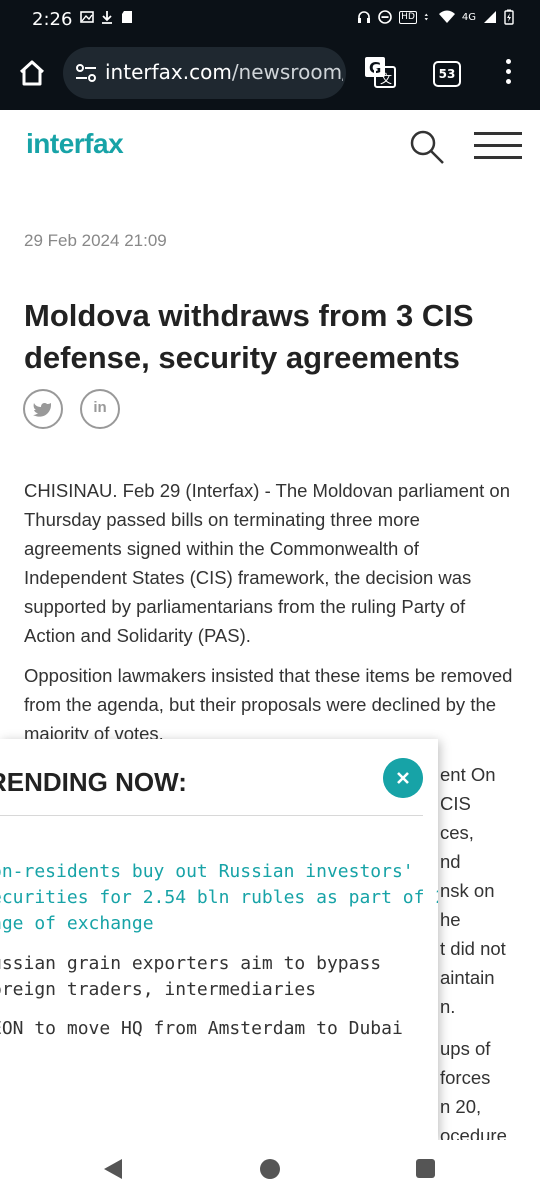 This screenshot has width=540, height=1200. What do you see at coordinates (191, 963) in the screenshot?
I see `trending-item-line: ussian grain exporters aim to bypass` at bounding box center [191, 963].